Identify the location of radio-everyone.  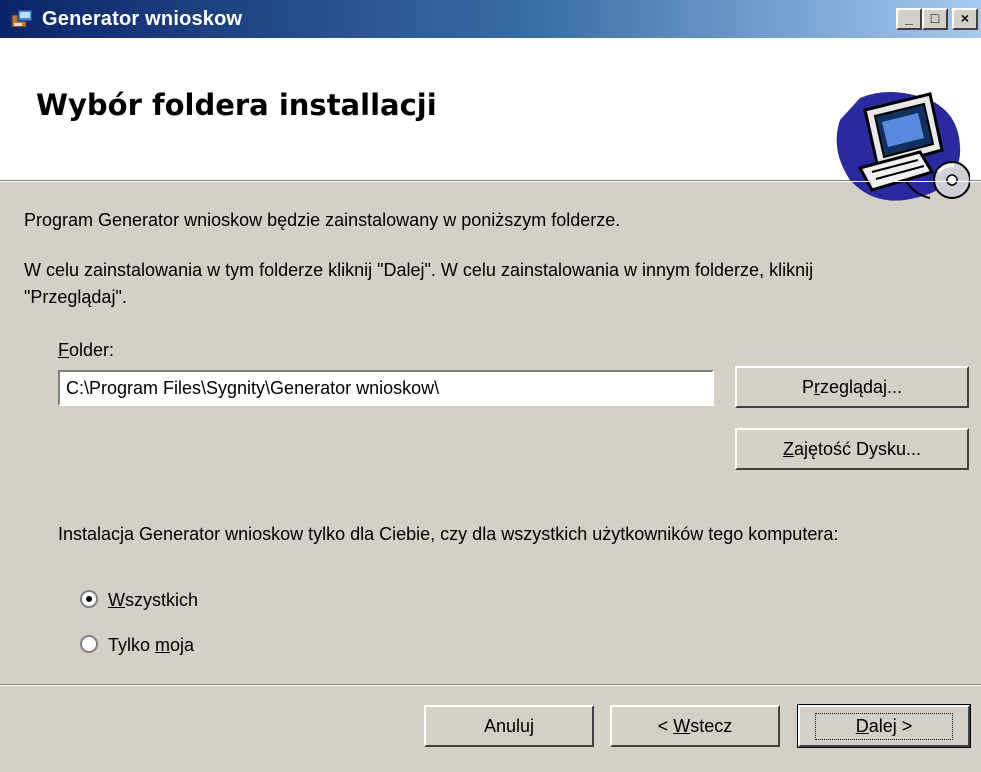
(89, 599).